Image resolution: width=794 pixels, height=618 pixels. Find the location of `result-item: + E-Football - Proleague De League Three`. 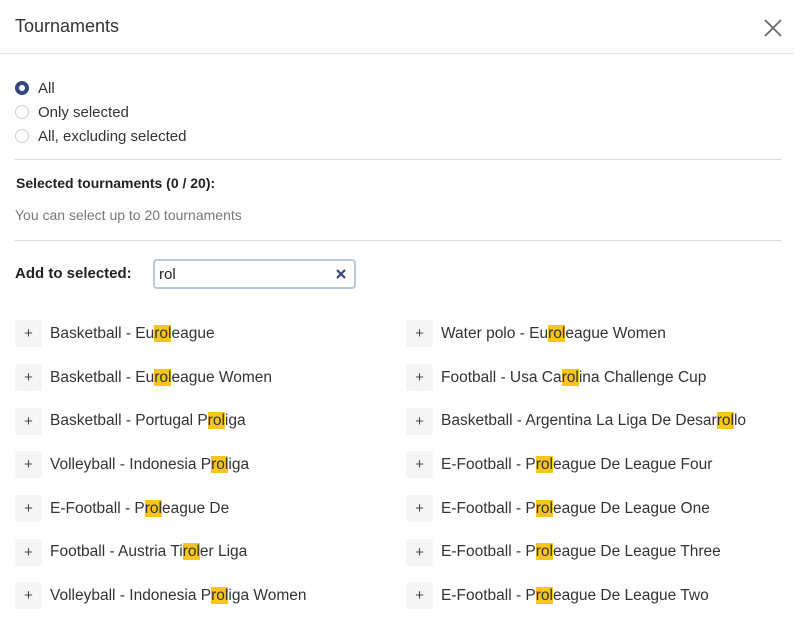

result-item: + E-Football - Proleague De League Three is located at coordinates (595, 552).